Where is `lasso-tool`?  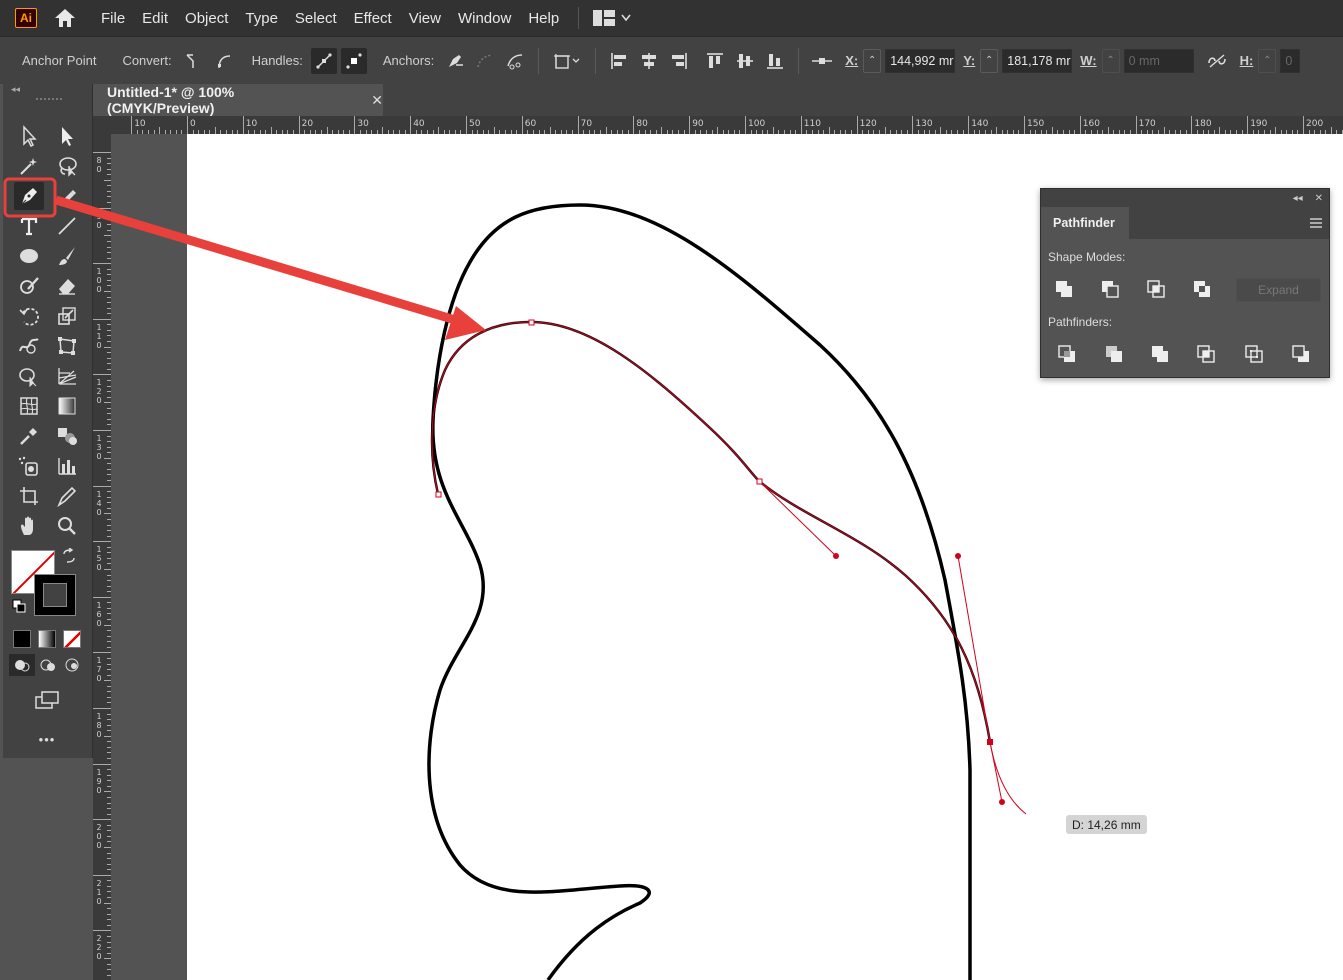
lasso-tool is located at coordinates (67, 166).